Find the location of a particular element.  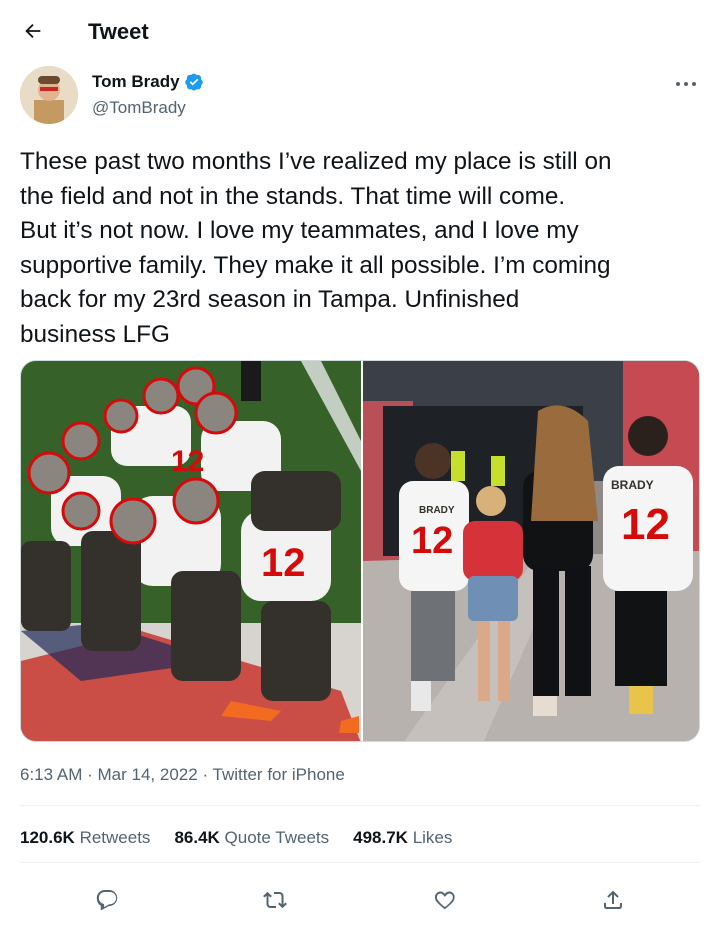

quote-tweets-count: 86.4K is located at coordinates (197, 837).